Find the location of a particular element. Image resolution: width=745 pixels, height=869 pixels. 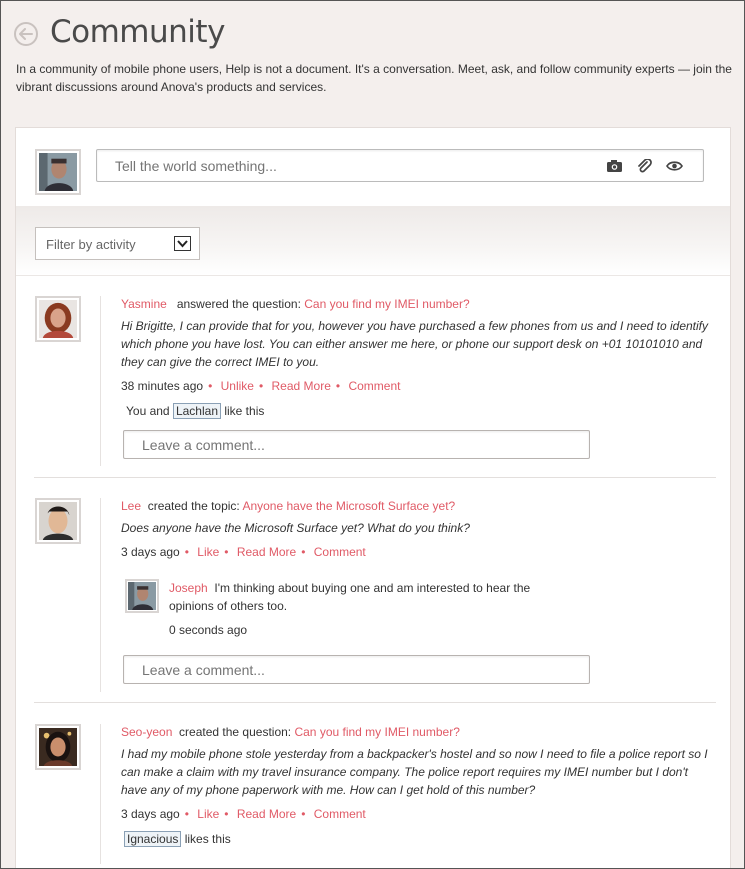

paperclip-icon is located at coordinates (644, 165).